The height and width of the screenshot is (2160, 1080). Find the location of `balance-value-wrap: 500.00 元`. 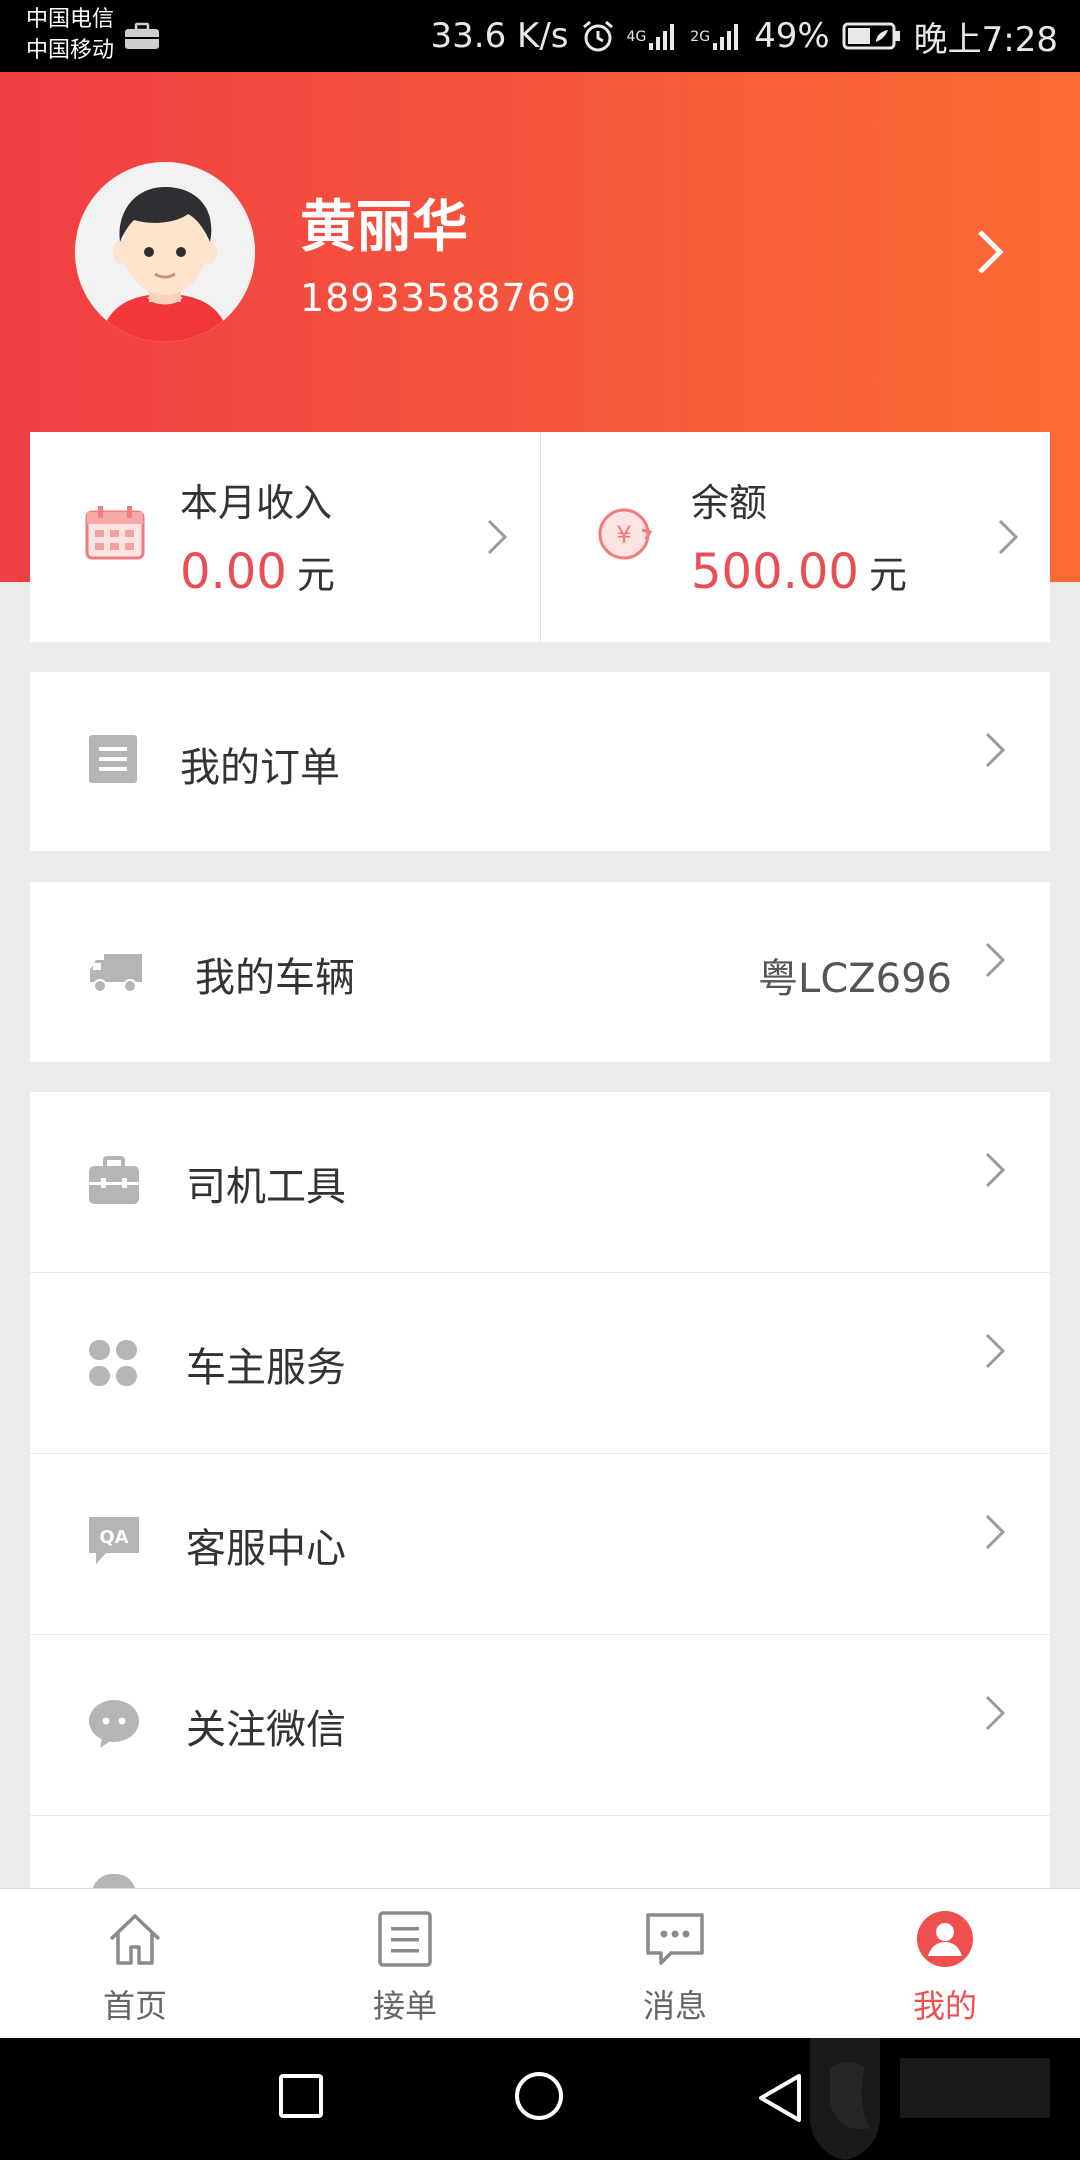

balance-value-wrap: 500.00 元 is located at coordinates (799, 572).